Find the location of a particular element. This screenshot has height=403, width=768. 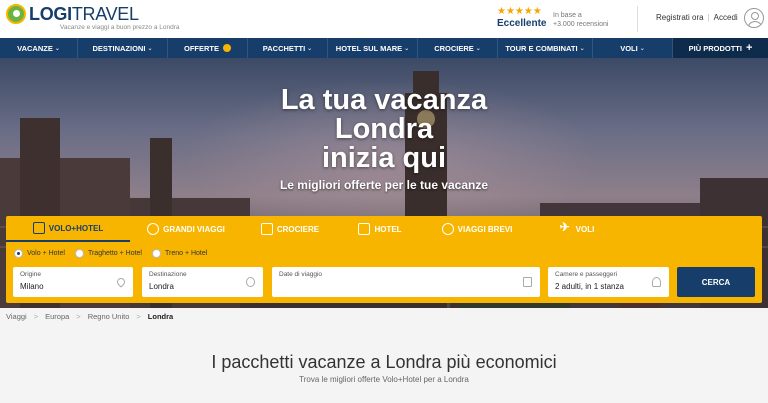

origin-label: Origine is located at coordinates (30, 274).